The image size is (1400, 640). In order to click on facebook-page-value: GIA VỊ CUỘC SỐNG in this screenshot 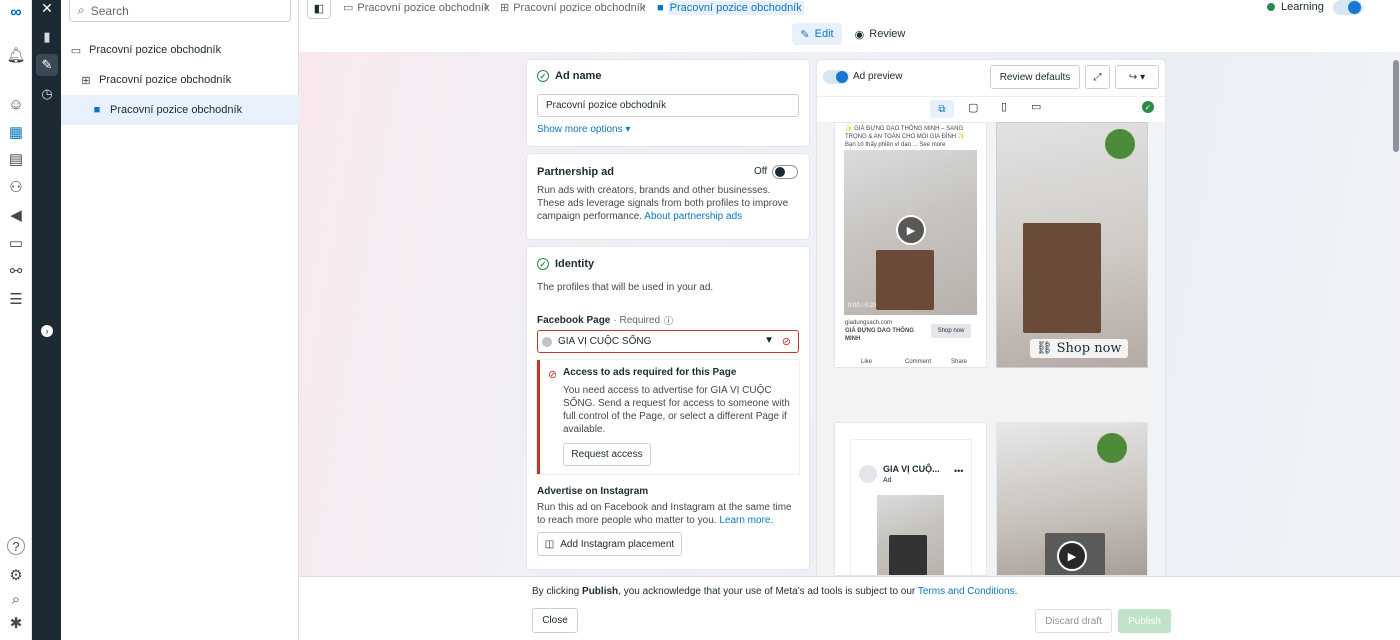, I will do `click(605, 341)`.